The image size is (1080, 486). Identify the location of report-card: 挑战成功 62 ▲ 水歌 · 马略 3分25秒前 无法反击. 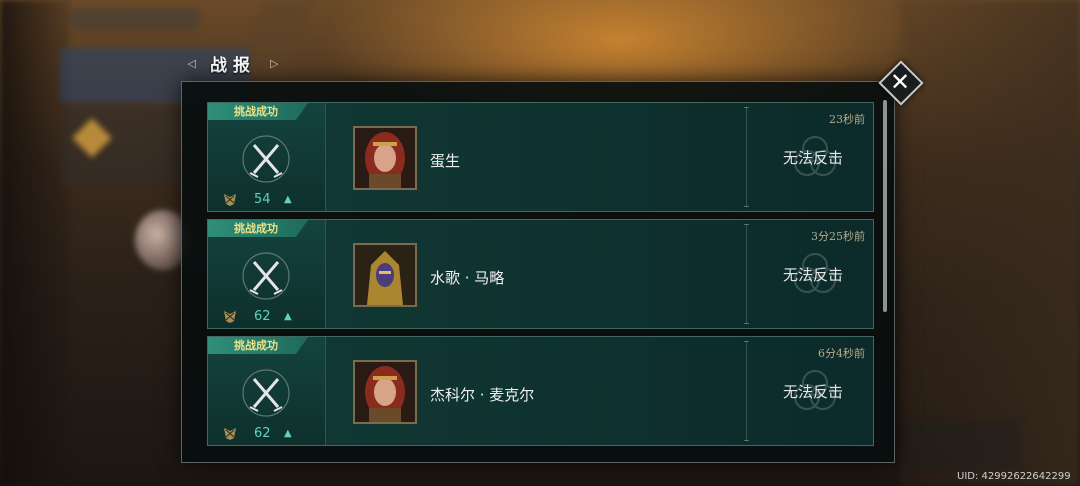
(540, 274).